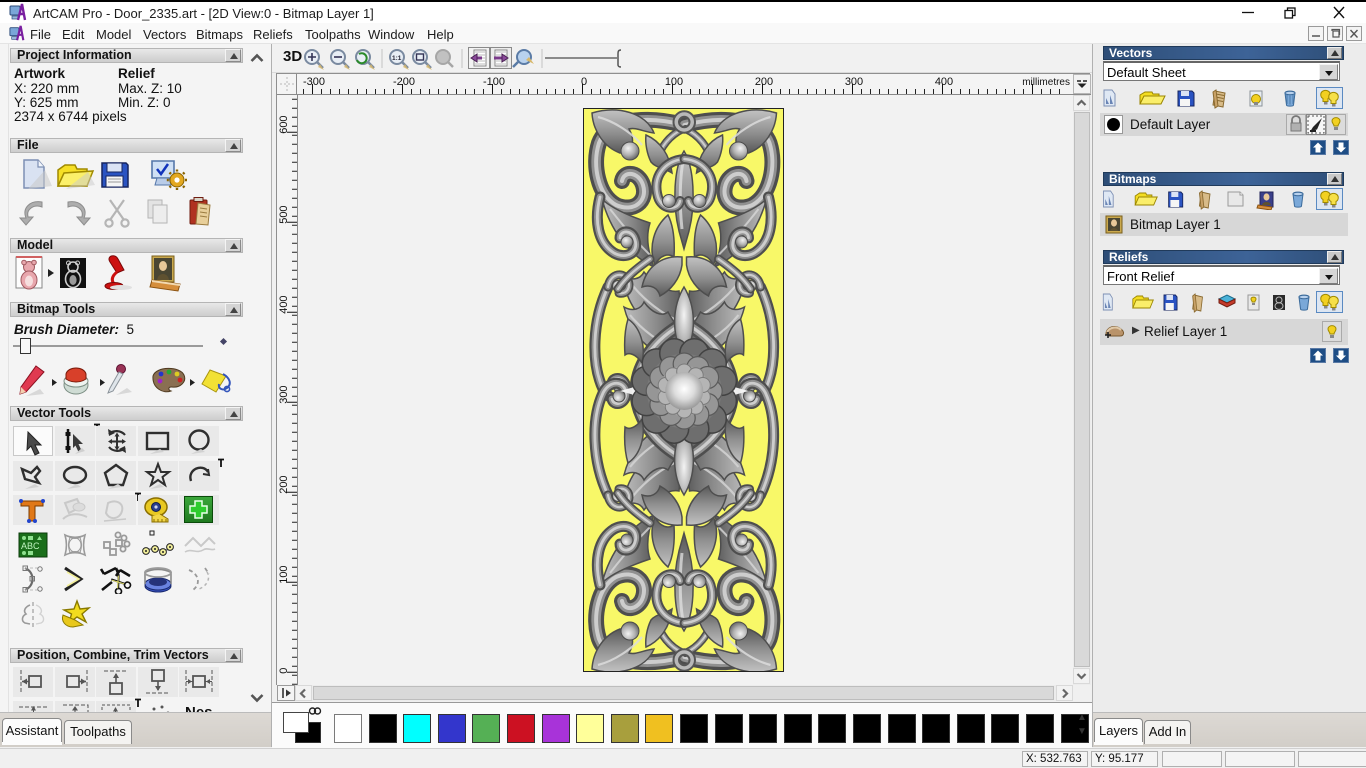 This screenshot has width=1366, height=768. What do you see at coordinates (404, 82) in the screenshot?
I see `svg-text: -200` at bounding box center [404, 82].